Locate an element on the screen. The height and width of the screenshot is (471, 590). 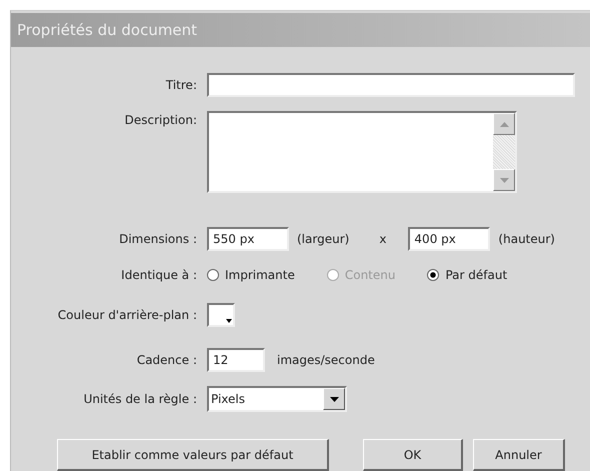
field-label: Couleur d'arrière-plan : is located at coordinates (127, 315).